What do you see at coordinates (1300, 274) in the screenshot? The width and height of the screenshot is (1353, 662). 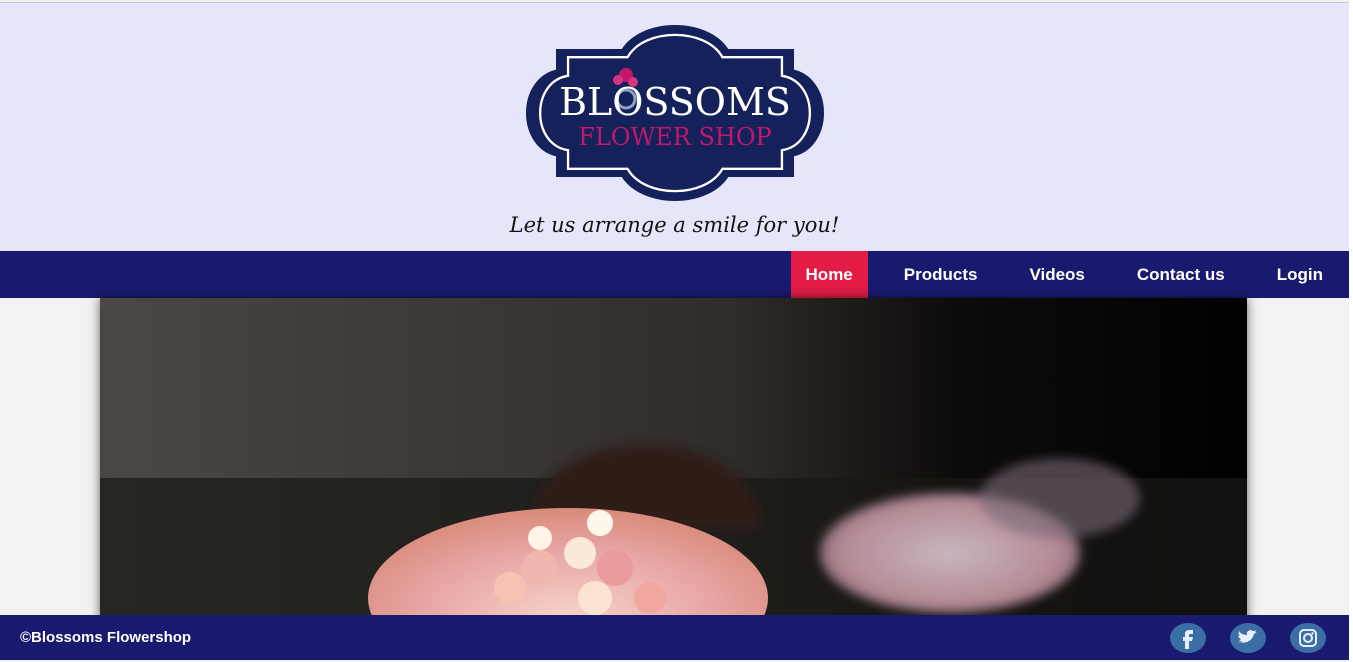 I see `nav-login: Login` at bounding box center [1300, 274].